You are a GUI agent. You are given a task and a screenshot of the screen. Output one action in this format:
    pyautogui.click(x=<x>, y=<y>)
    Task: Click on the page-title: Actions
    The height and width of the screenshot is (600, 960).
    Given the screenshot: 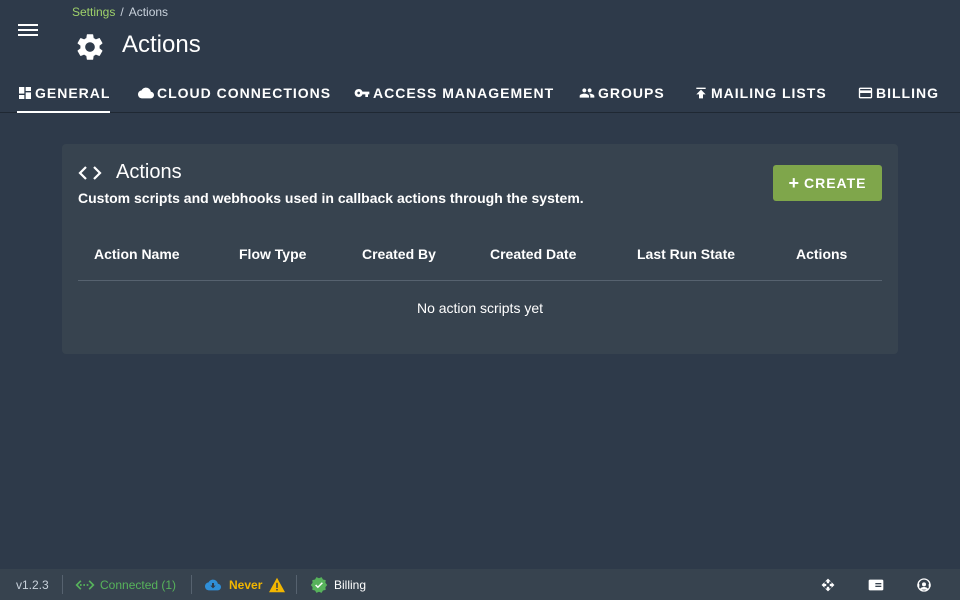 What is the action you would take?
    pyautogui.click(x=161, y=44)
    